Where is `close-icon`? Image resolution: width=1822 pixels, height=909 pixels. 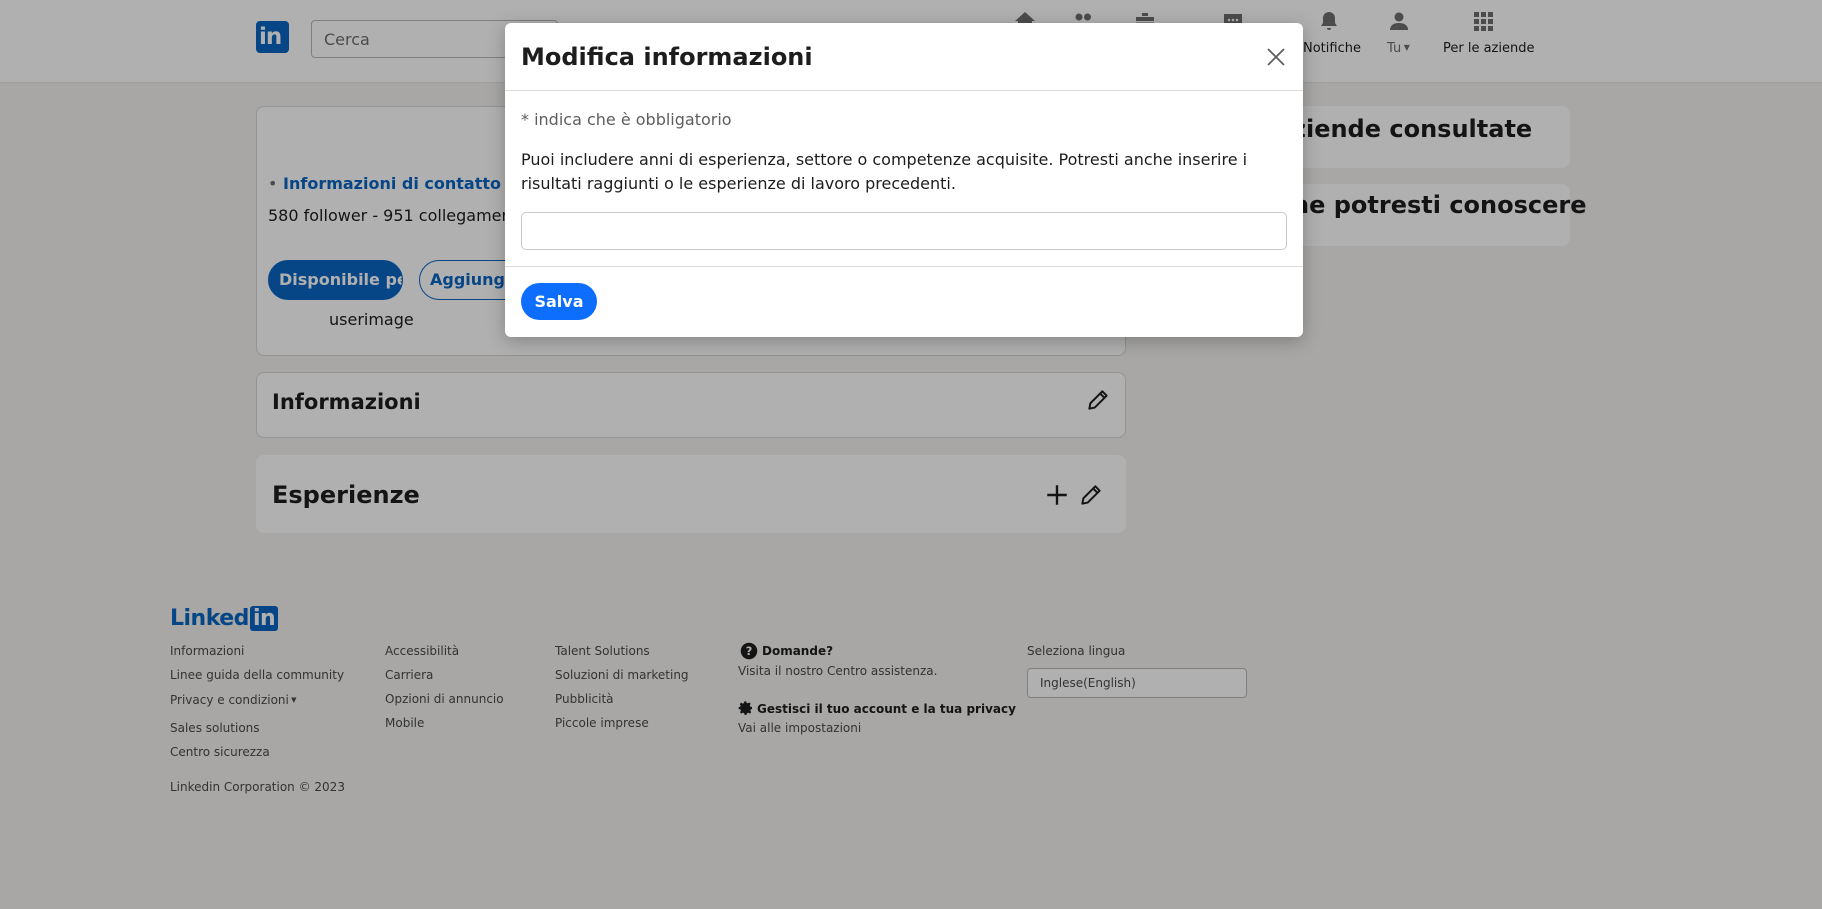
close-icon is located at coordinates (1276, 57).